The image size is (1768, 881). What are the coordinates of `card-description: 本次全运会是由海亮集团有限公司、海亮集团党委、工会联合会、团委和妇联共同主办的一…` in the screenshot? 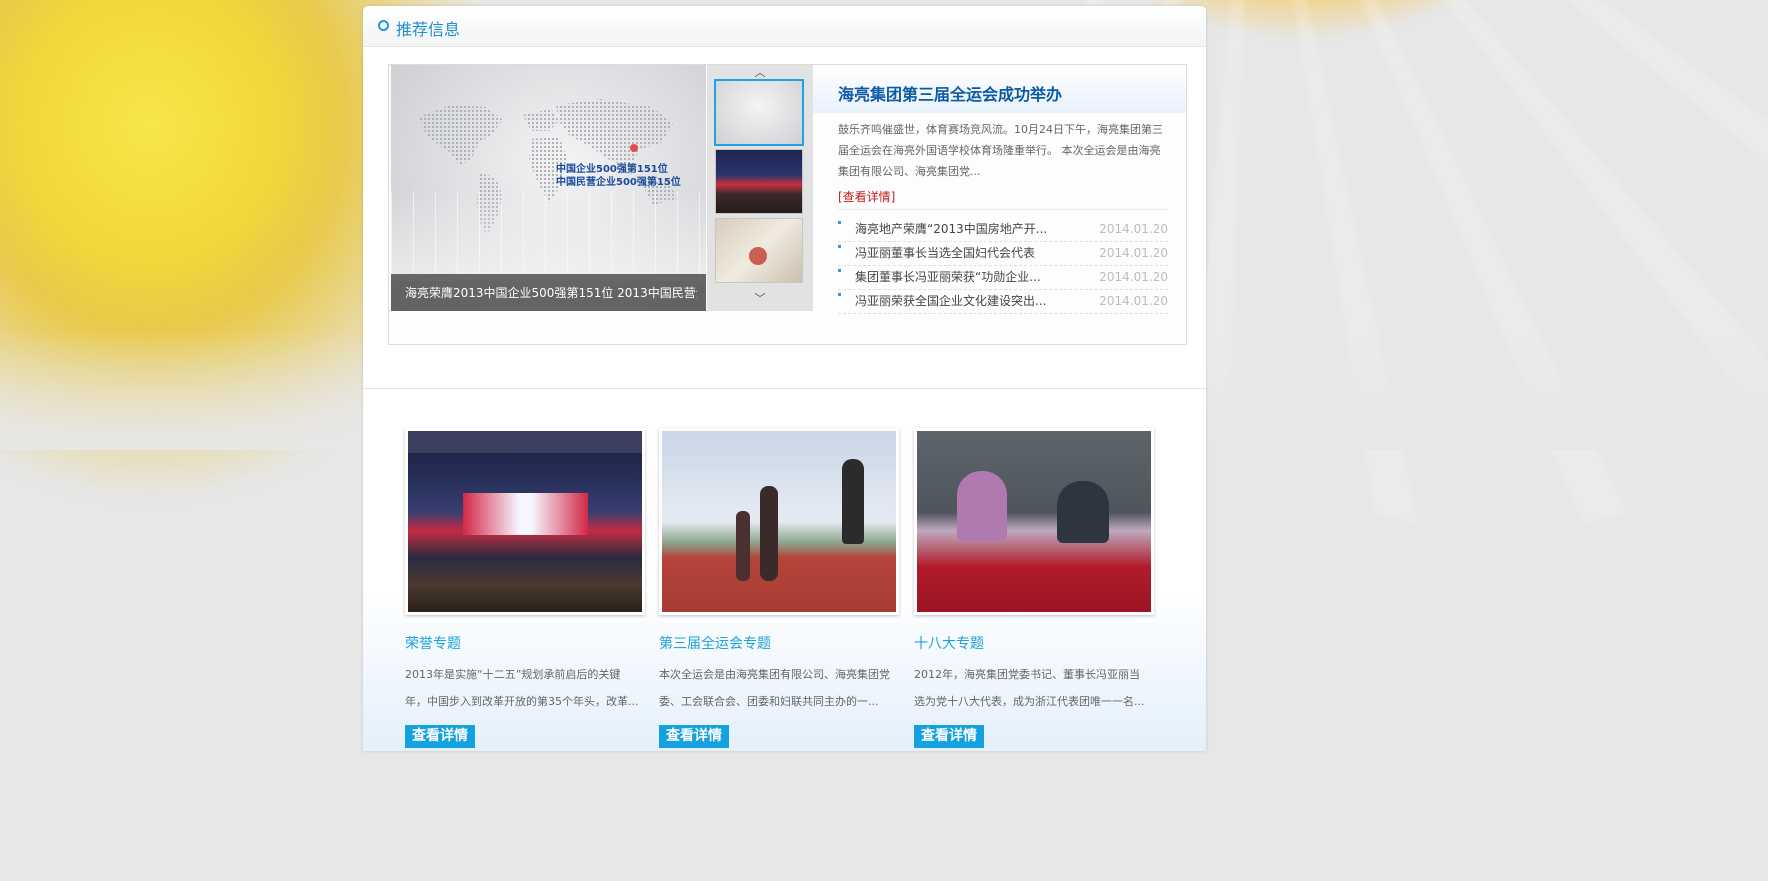 It's located at (774, 688).